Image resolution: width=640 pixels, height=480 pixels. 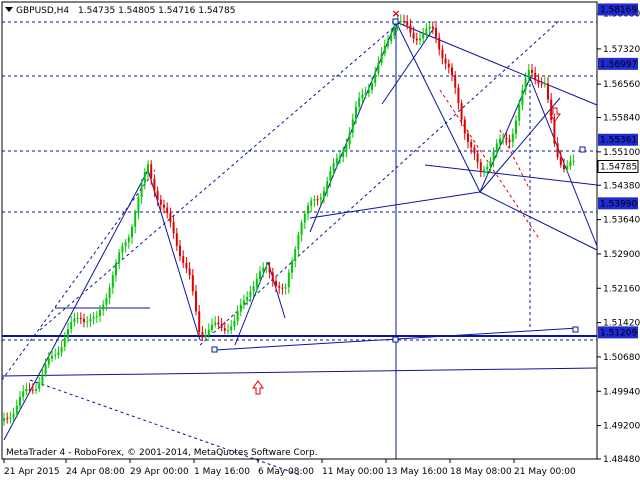 I want to click on ohlc-values: 1.54735 1.54805 1.54716 1.54785, so click(x=156, y=11).